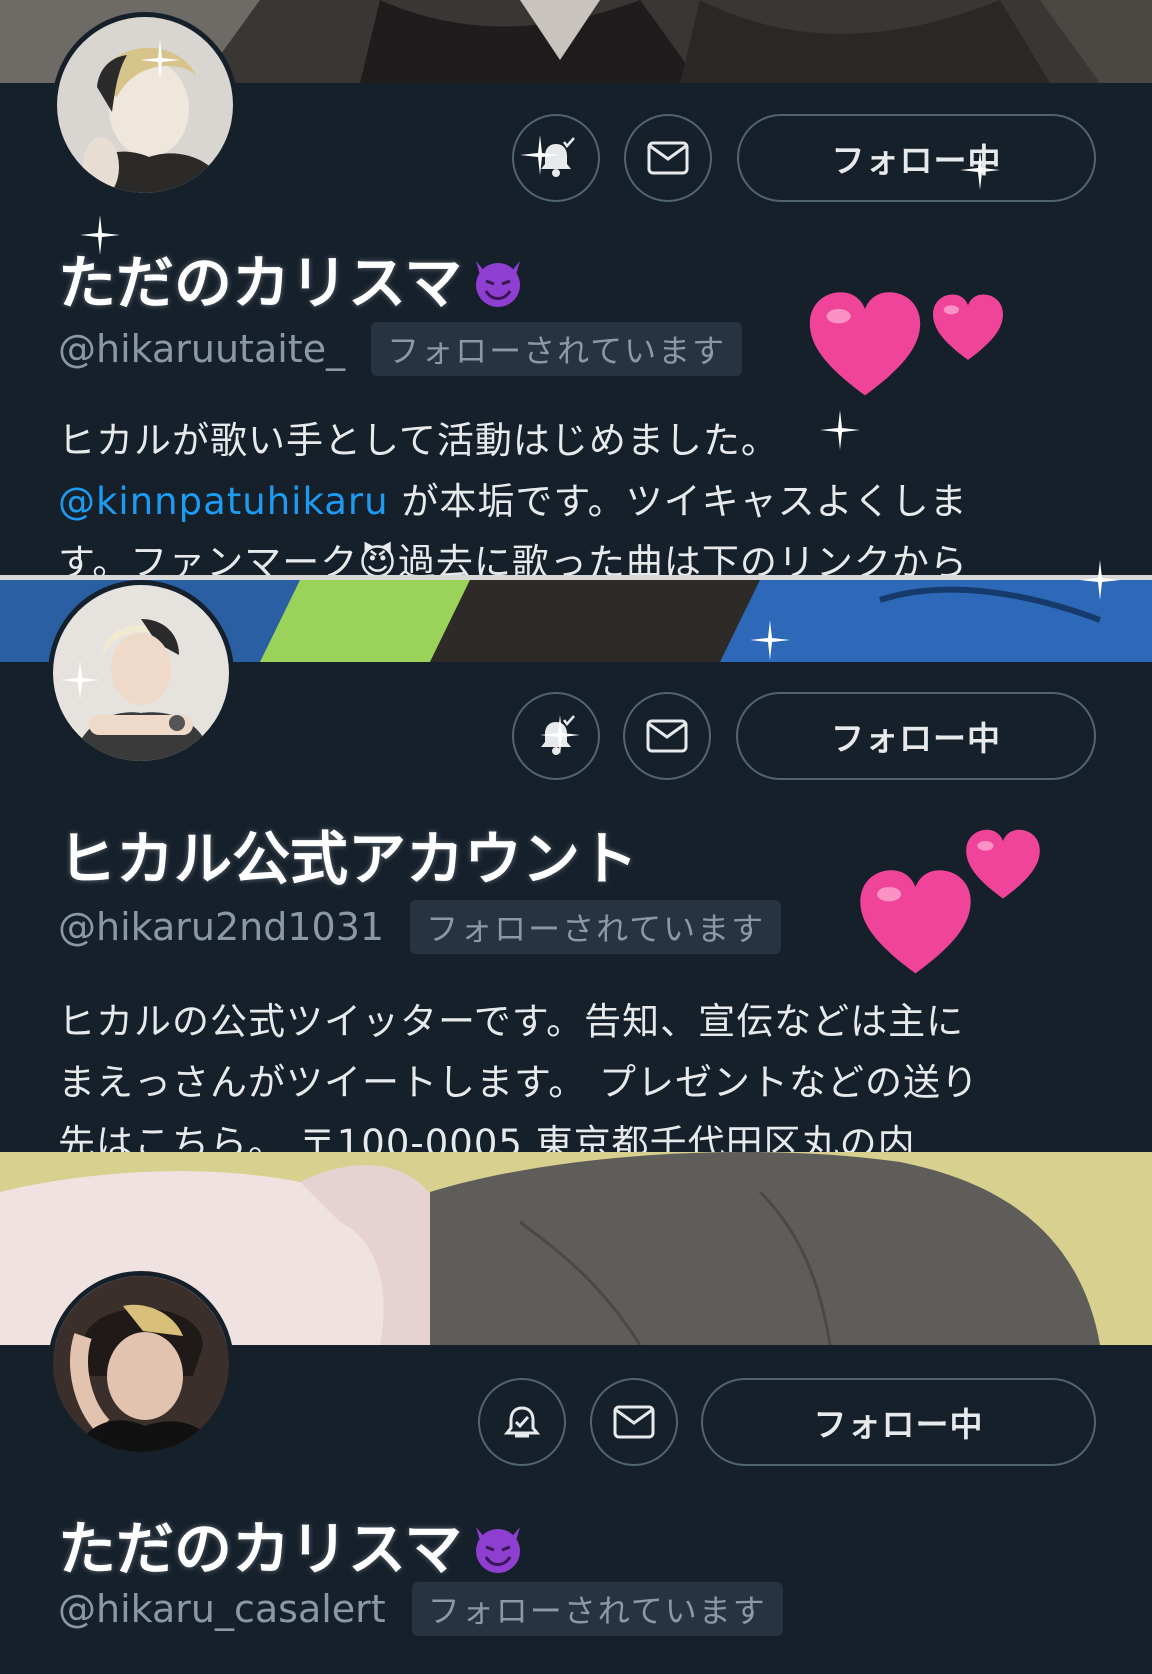 Image resolution: width=1152 pixels, height=1674 pixels. Describe the element at coordinates (222, 1609) in the screenshot. I see `user-handle: @hikaru_casalert` at that location.